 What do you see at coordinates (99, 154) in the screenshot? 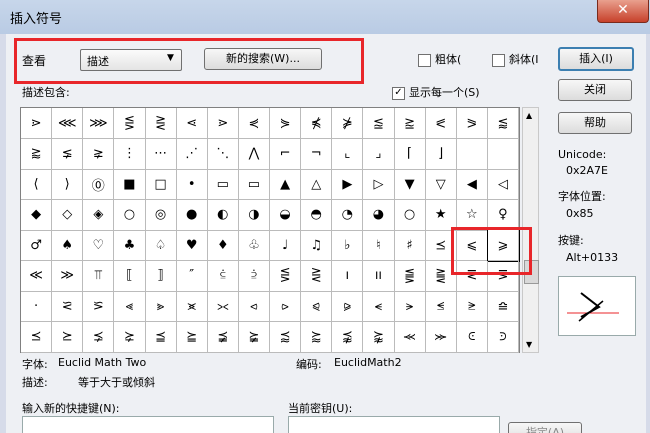
I see `symbol-cell: ⪈` at bounding box center [99, 154].